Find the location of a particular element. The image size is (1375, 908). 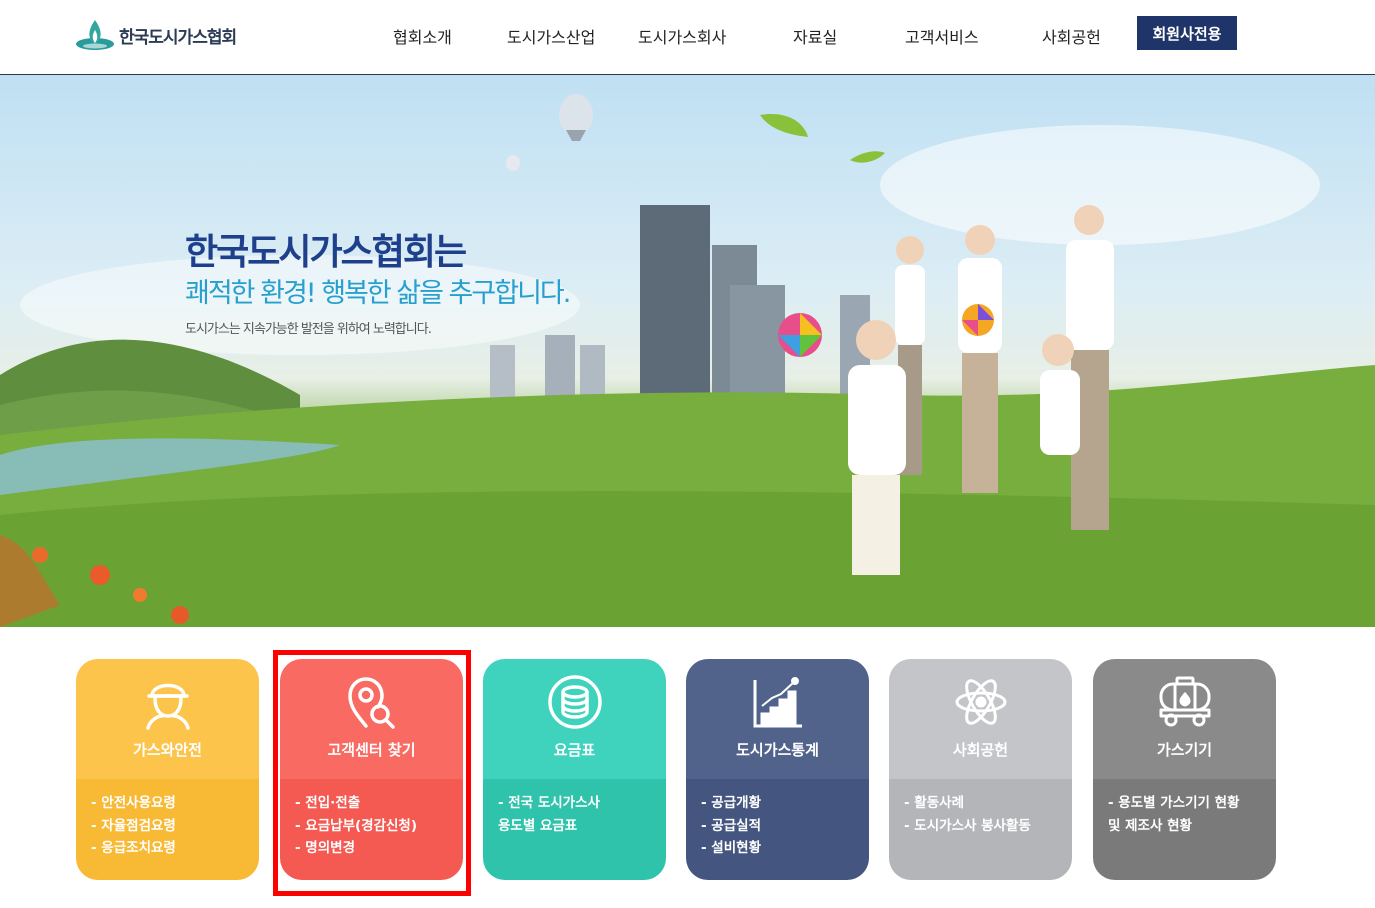

card-link: - 용도별 가스기기 현황 is located at coordinates (1187, 803).